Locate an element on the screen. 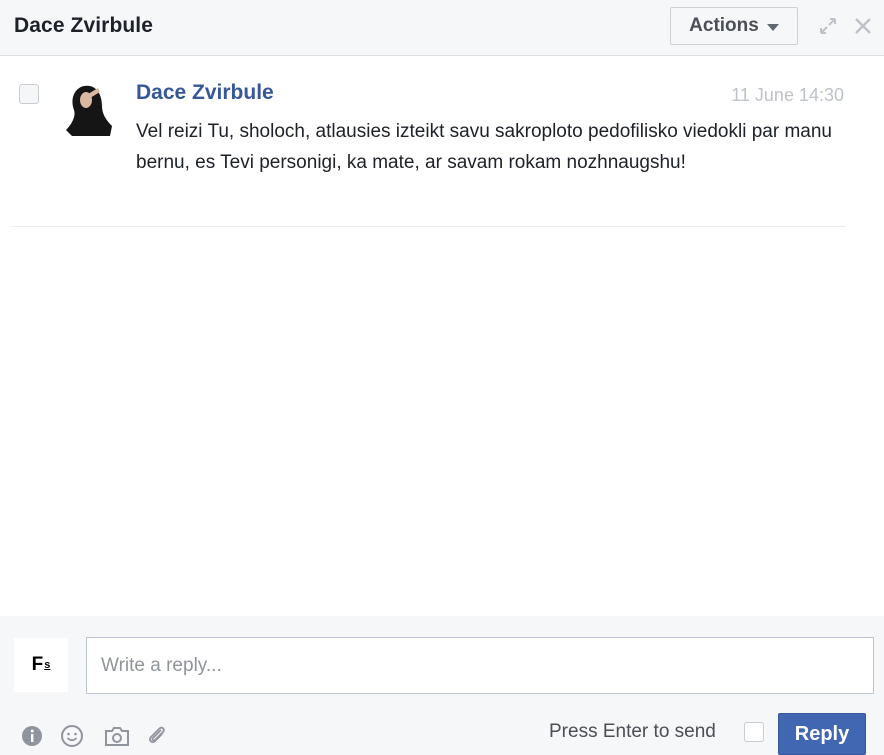 The height and width of the screenshot is (755, 884). camera-icon is located at coordinates (117, 736).